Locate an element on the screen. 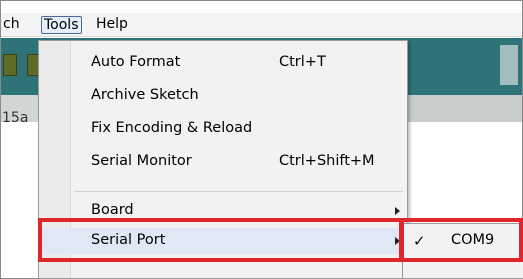  highlight-box-serial-port is located at coordinates (220, 240).